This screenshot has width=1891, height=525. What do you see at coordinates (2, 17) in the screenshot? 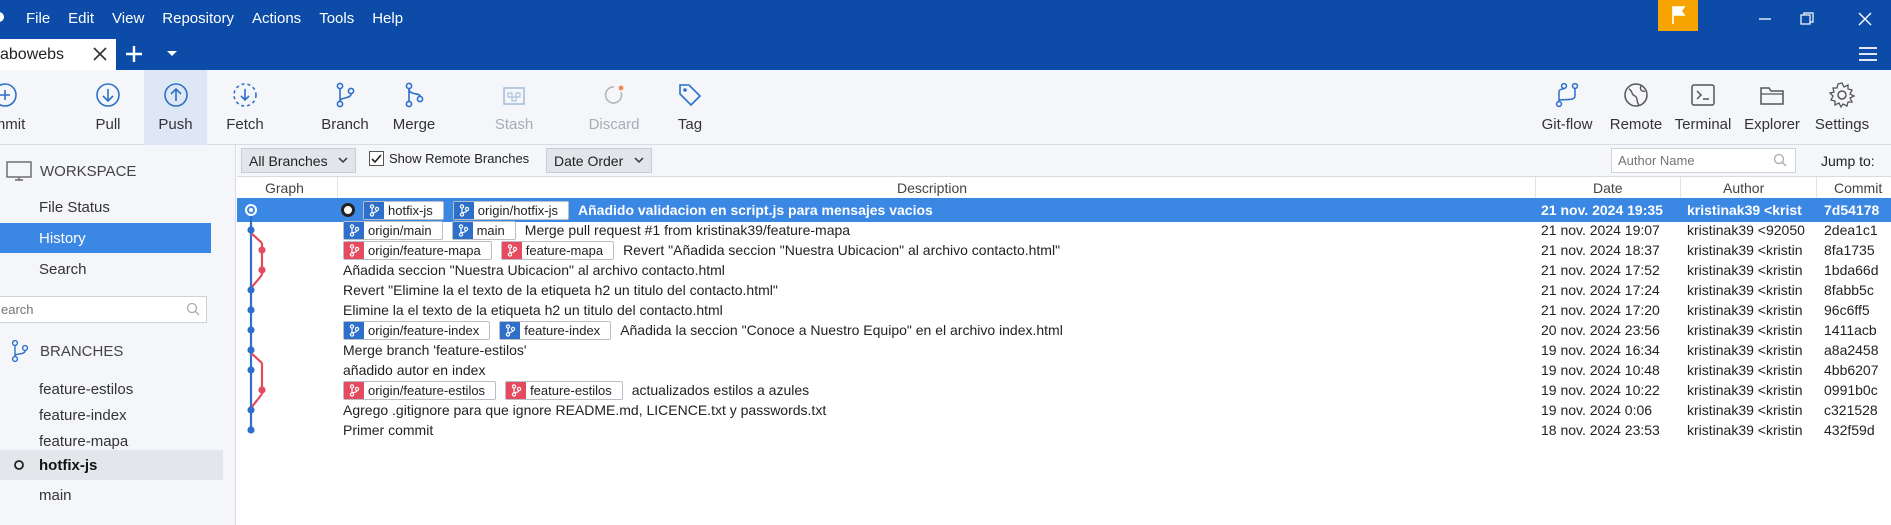
I see `app-icon` at bounding box center [2, 17].